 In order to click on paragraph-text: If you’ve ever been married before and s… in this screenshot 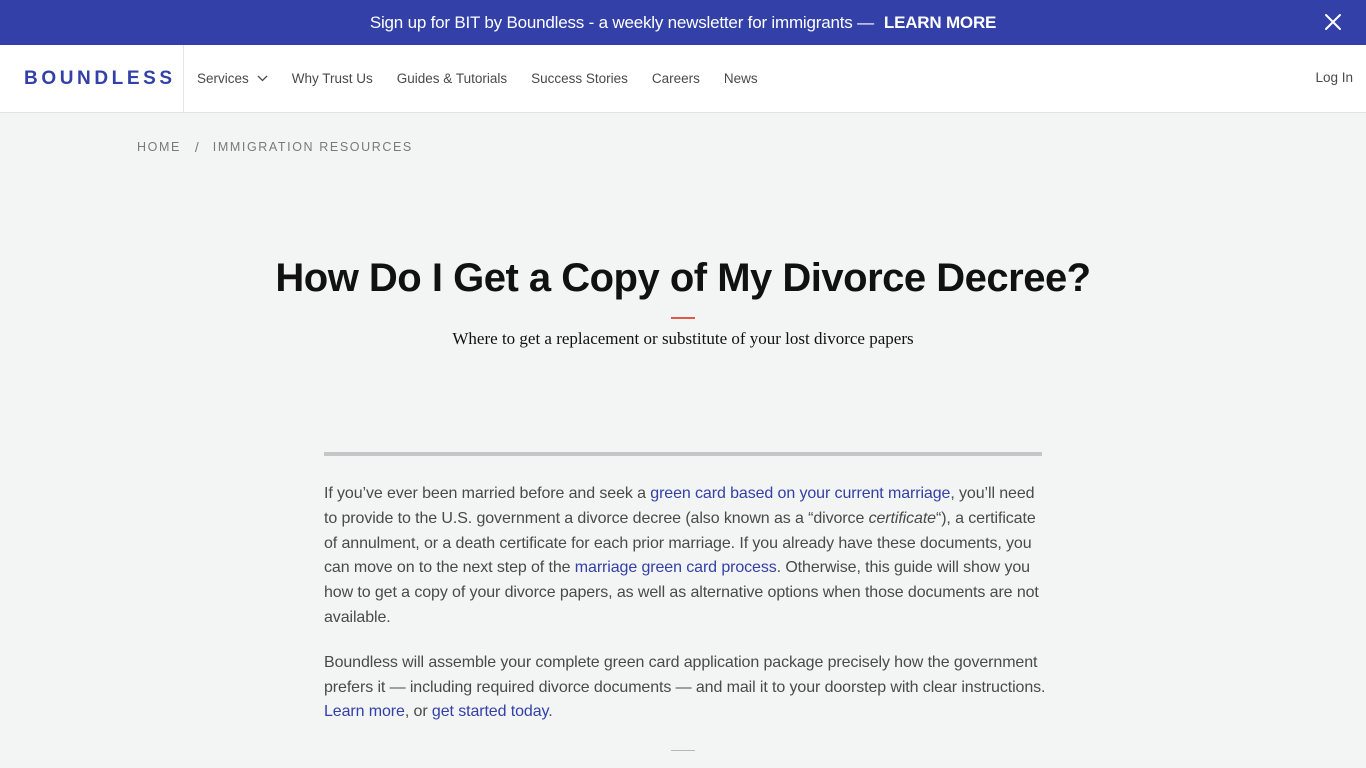, I will do `click(487, 493)`.